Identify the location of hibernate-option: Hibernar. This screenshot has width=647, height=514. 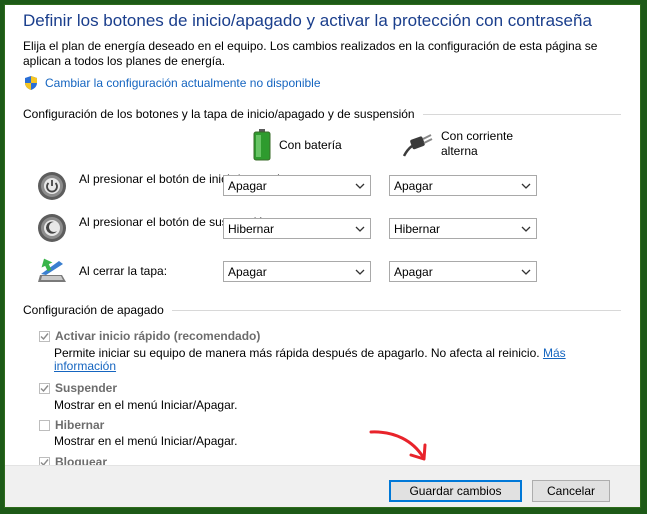
(71, 425).